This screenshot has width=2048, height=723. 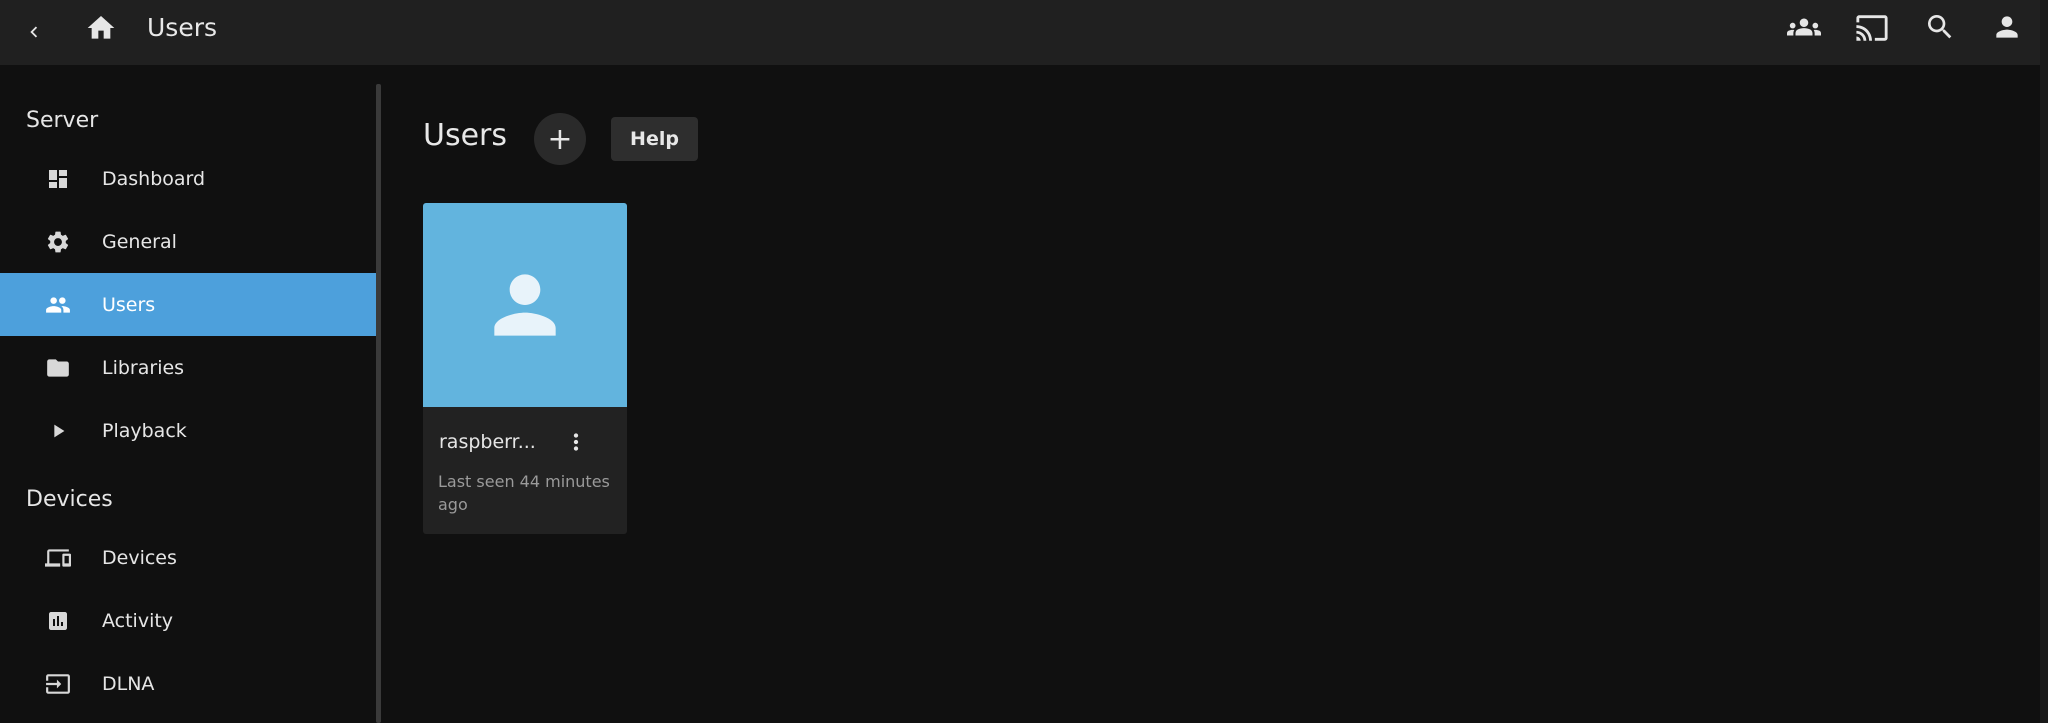 I want to click on add-user-button: +, so click(x=560, y=139).